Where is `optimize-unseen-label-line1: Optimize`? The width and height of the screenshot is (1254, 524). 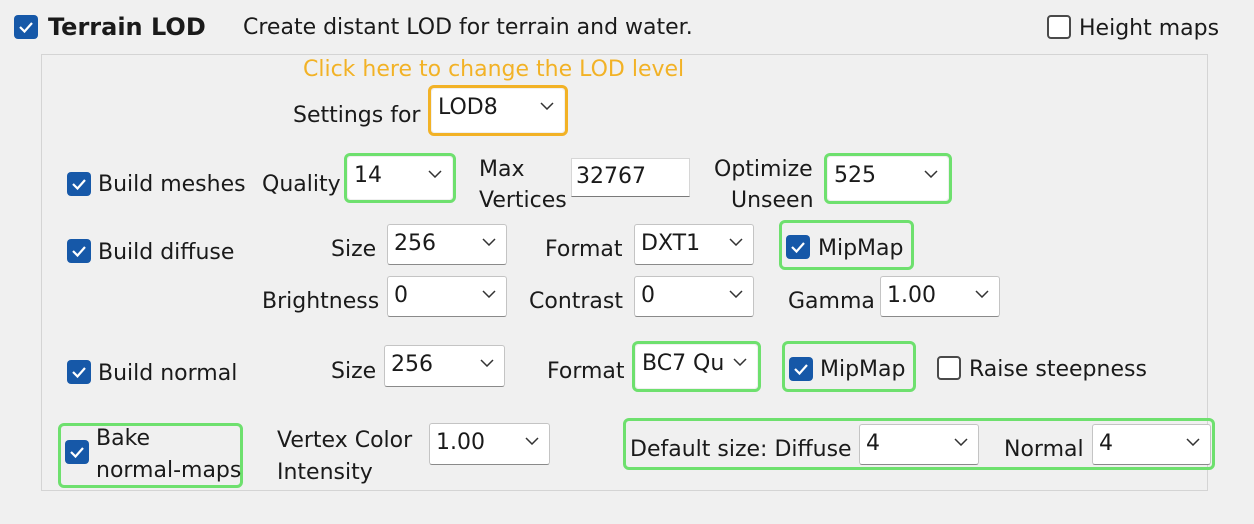
optimize-unseen-label-line1: Optimize is located at coordinates (763, 169).